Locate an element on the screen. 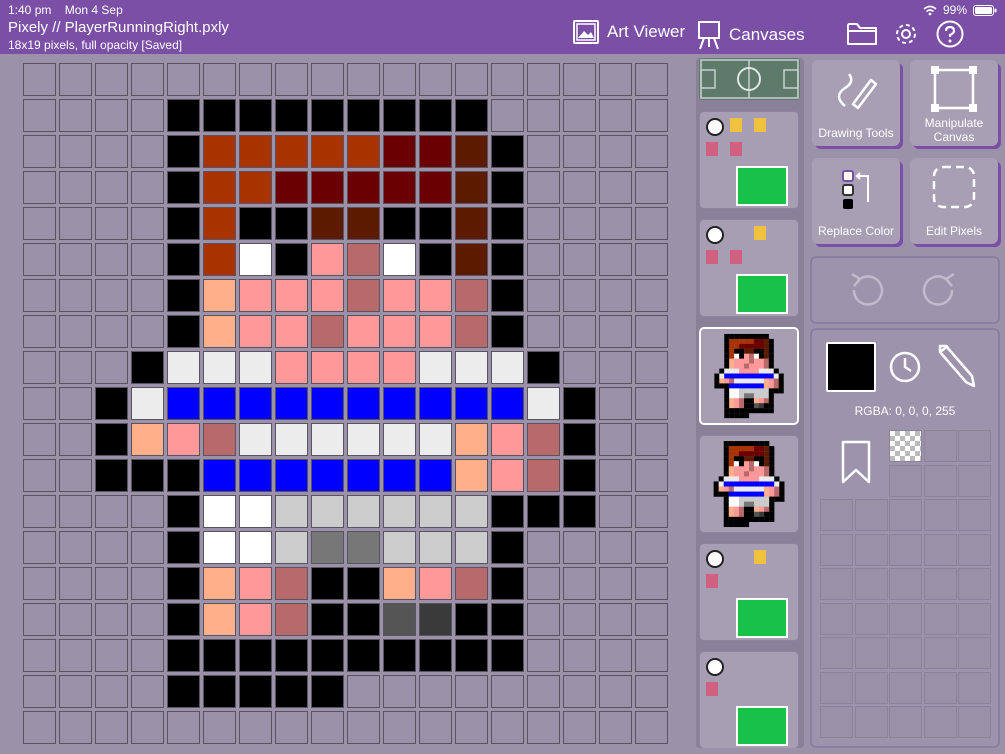  drawing-tools-button: Drawing Tools is located at coordinates (856, 103).